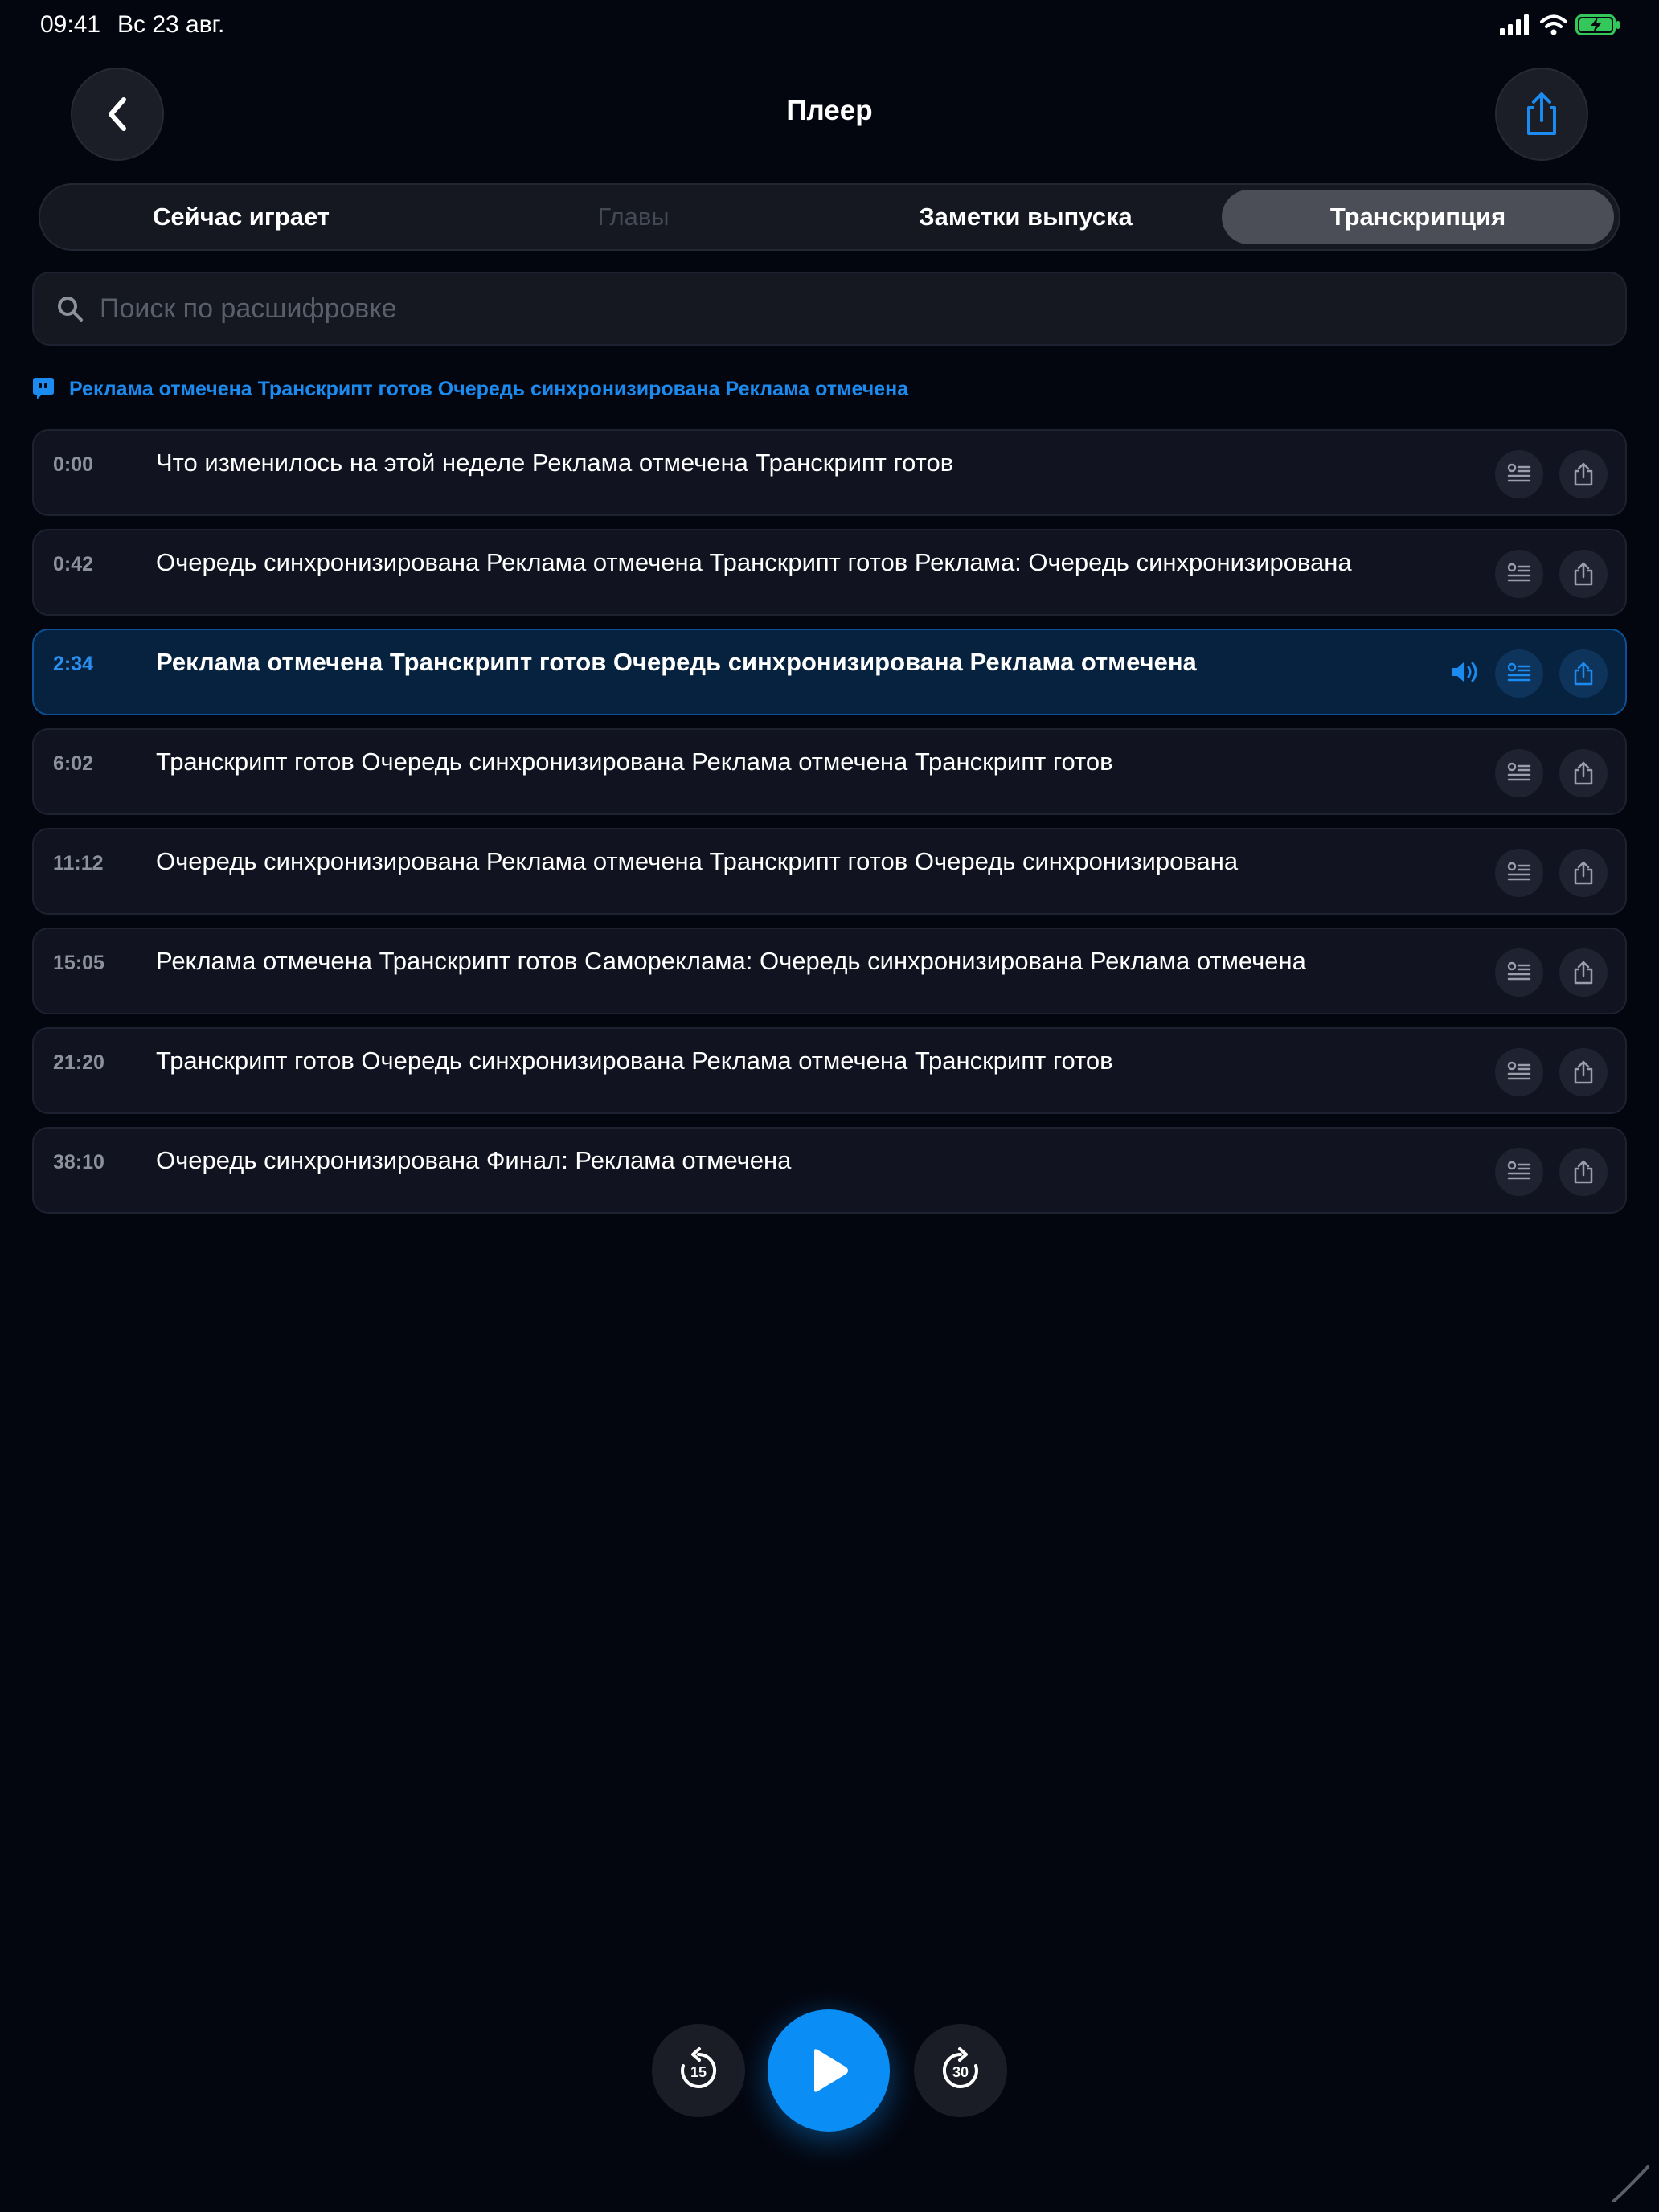 This screenshot has width=1659, height=2212. What do you see at coordinates (1630, 2183) in the screenshot?
I see `resize-handle-icon` at bounding box center [1630, 2183].